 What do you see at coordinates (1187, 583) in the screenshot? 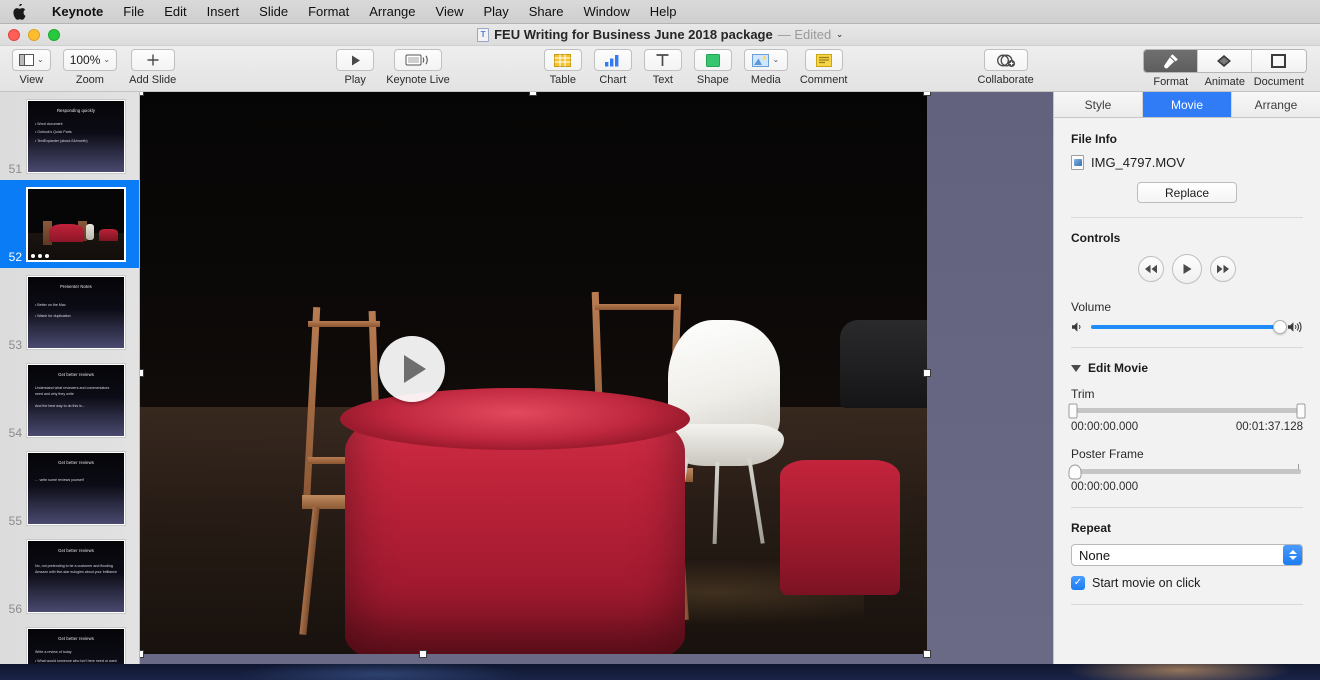
I see `start-movie-on-click-row: ✓ Start movie on click` at bounding box center [1187, 583].